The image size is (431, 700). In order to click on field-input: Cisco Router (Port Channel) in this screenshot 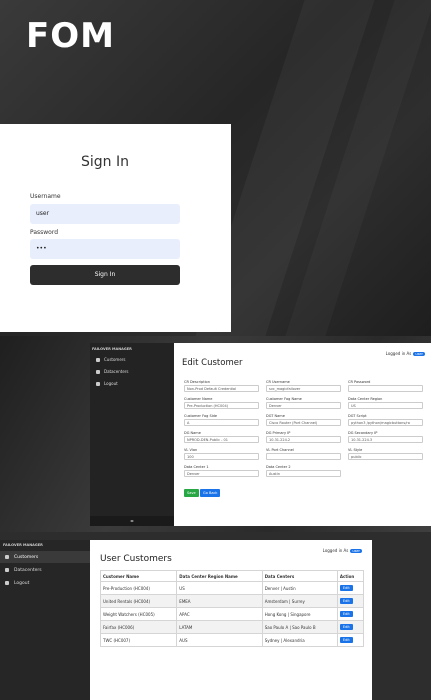, I will do `click(303, 422)`.